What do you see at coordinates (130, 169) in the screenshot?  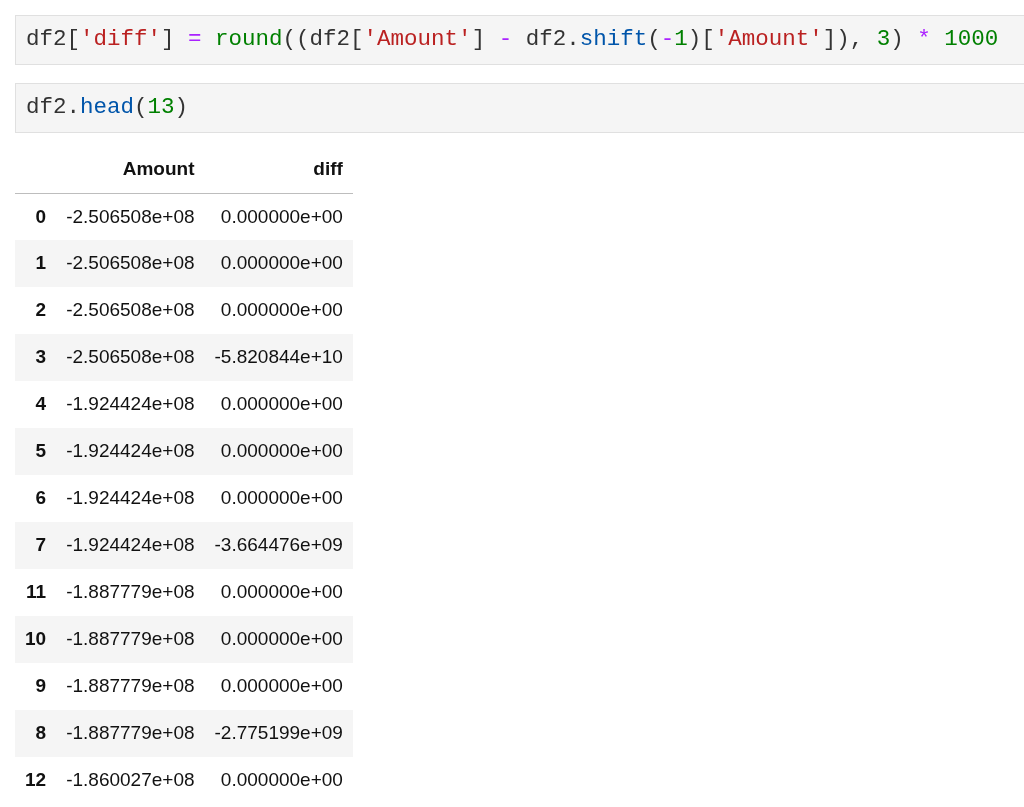 I see `column-header: Amount` at bounding box center [130, 169].